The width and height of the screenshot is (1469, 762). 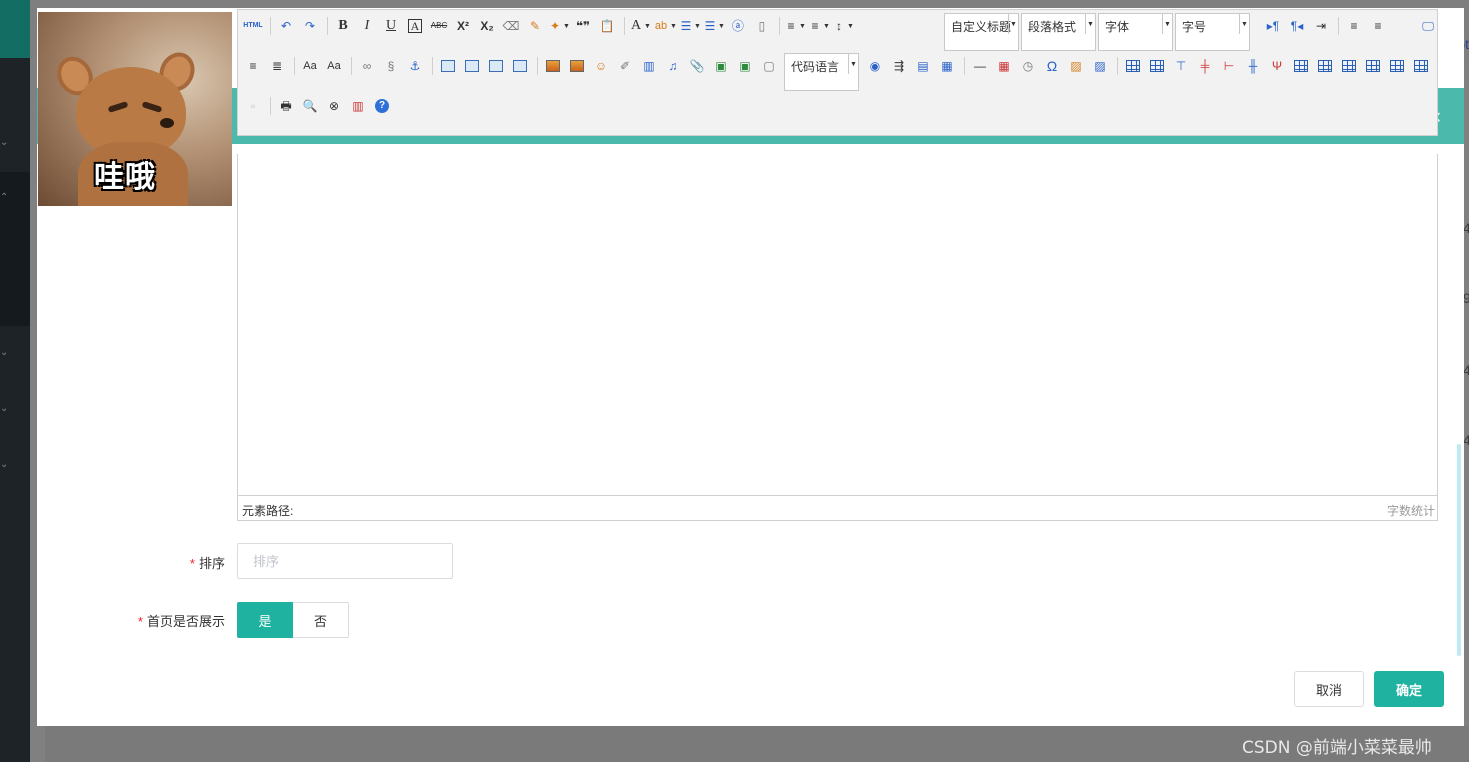 What do you see at coordinates (1329, 689) in the screenshot?
I see `cancel-button: 取消` at bounding box center [1329, 689].